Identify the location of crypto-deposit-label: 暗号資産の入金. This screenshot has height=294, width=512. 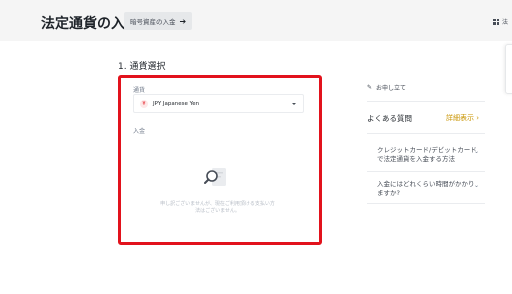
(153, 22).